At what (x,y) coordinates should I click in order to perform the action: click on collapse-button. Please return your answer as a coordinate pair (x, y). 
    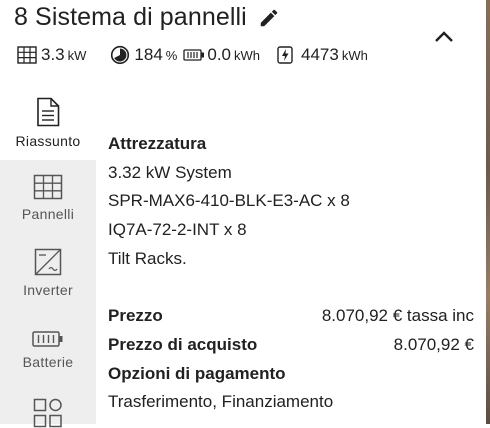
    Looking at the image, I should click on (444, 36).